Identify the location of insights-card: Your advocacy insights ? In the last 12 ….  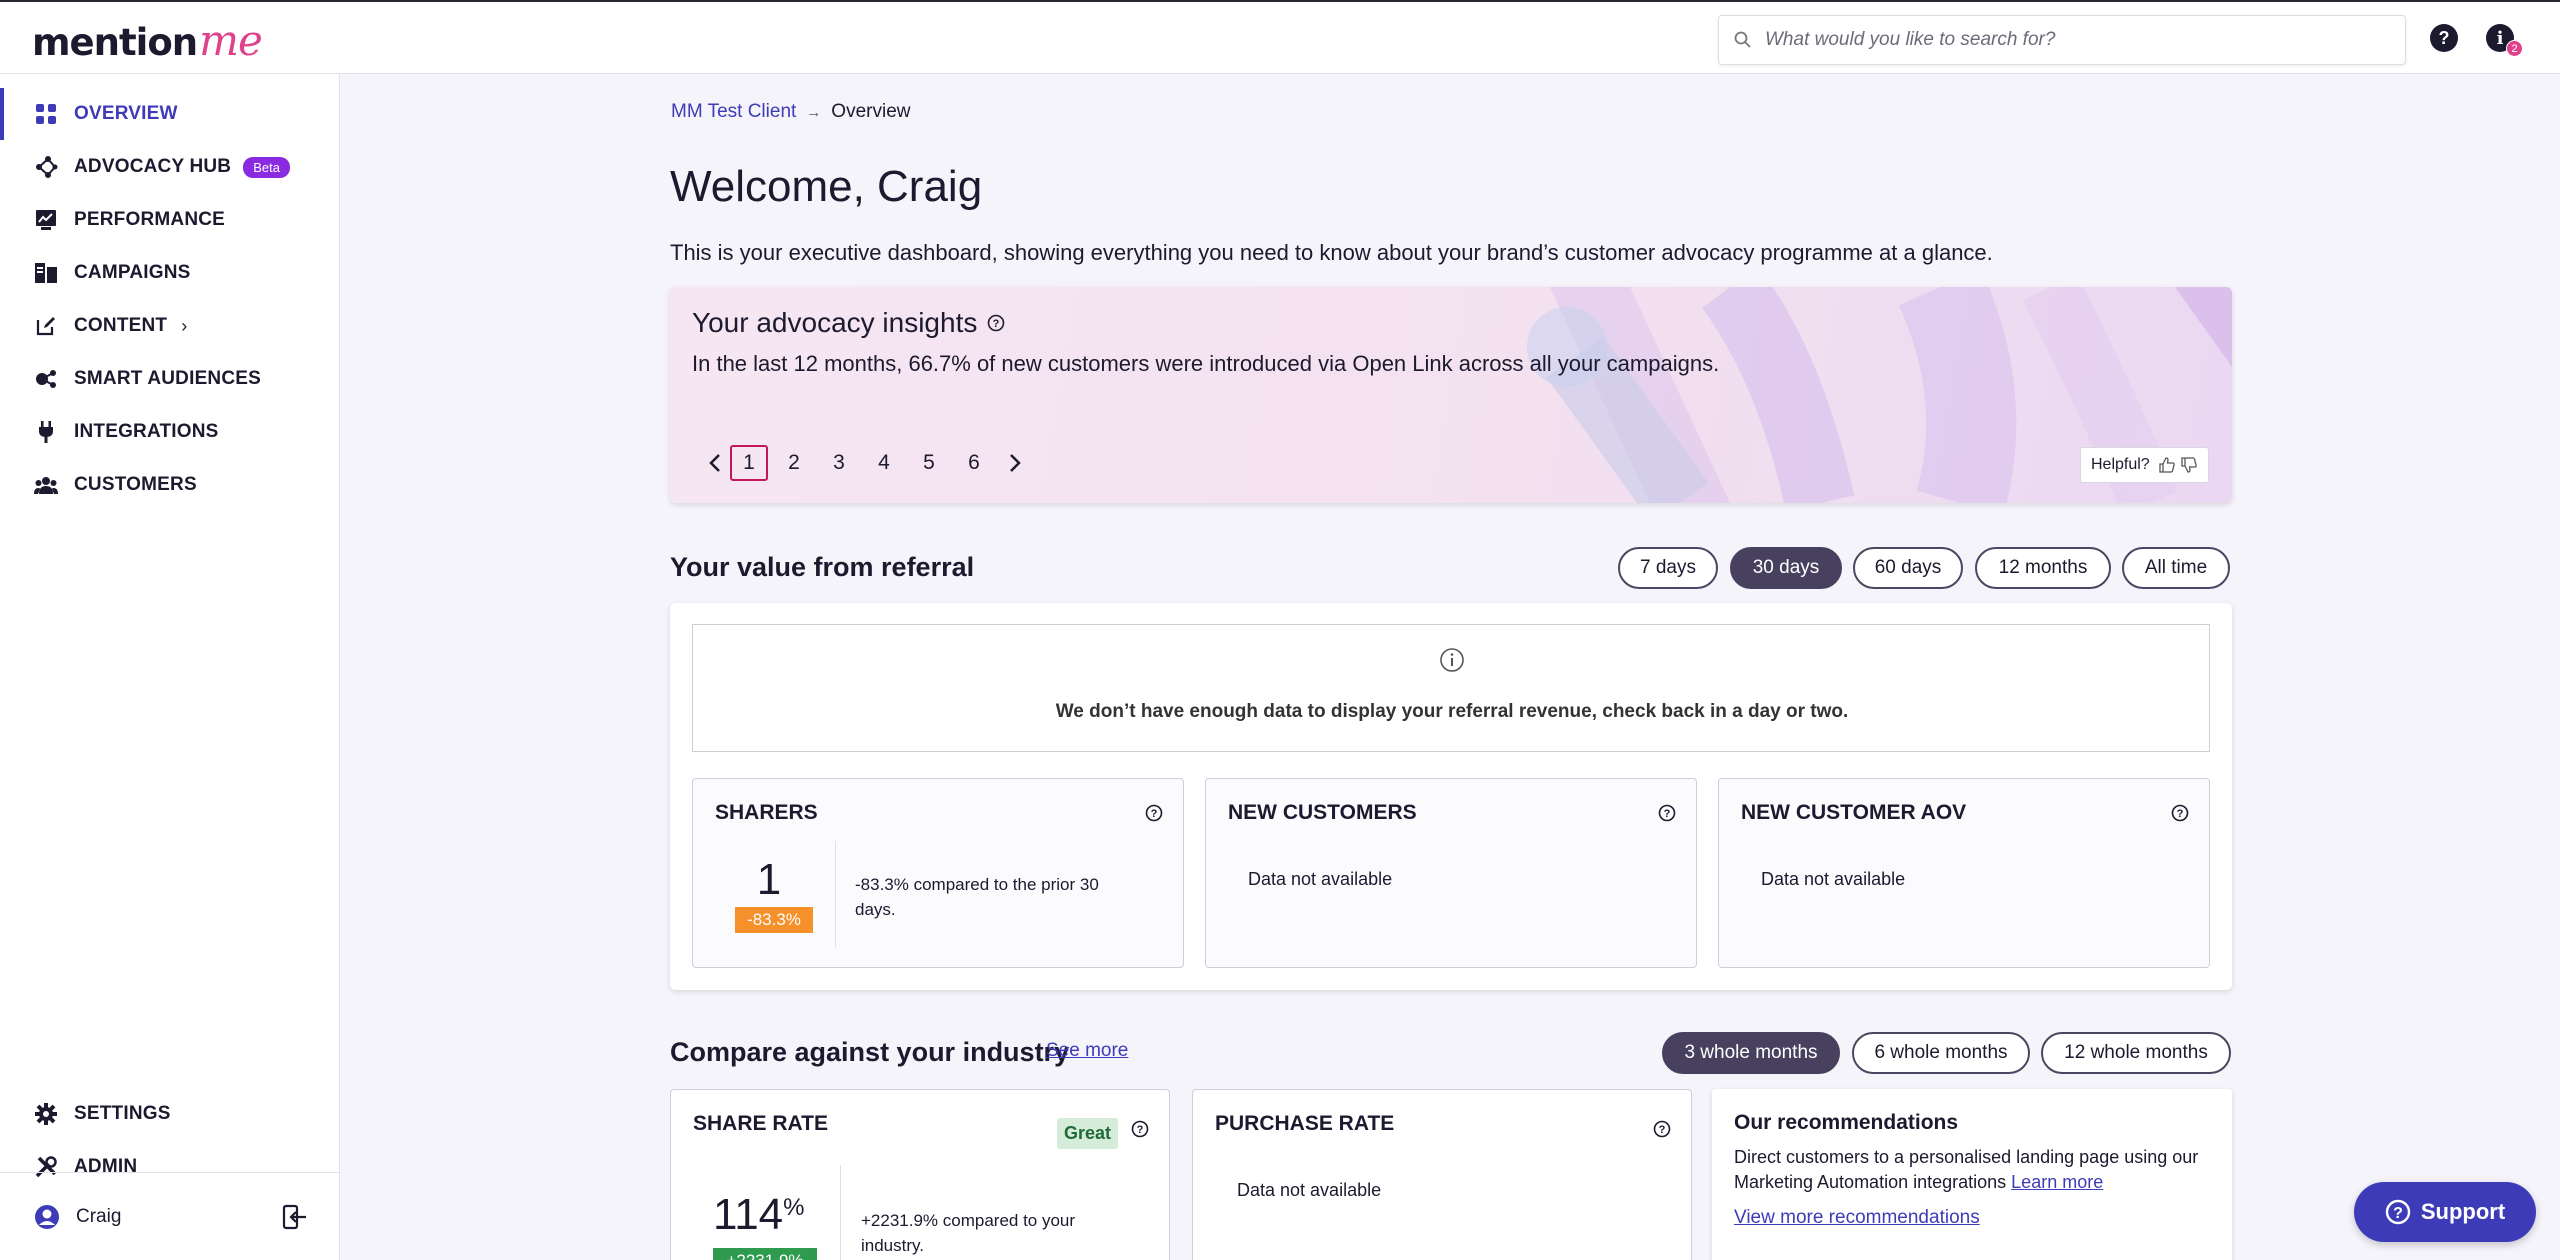
(1451, 395).